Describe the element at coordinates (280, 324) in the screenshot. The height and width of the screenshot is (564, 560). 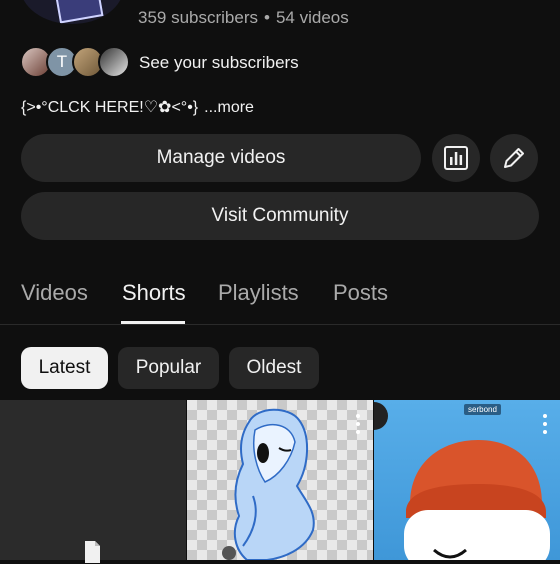
I see `tabs-divider` at that location.